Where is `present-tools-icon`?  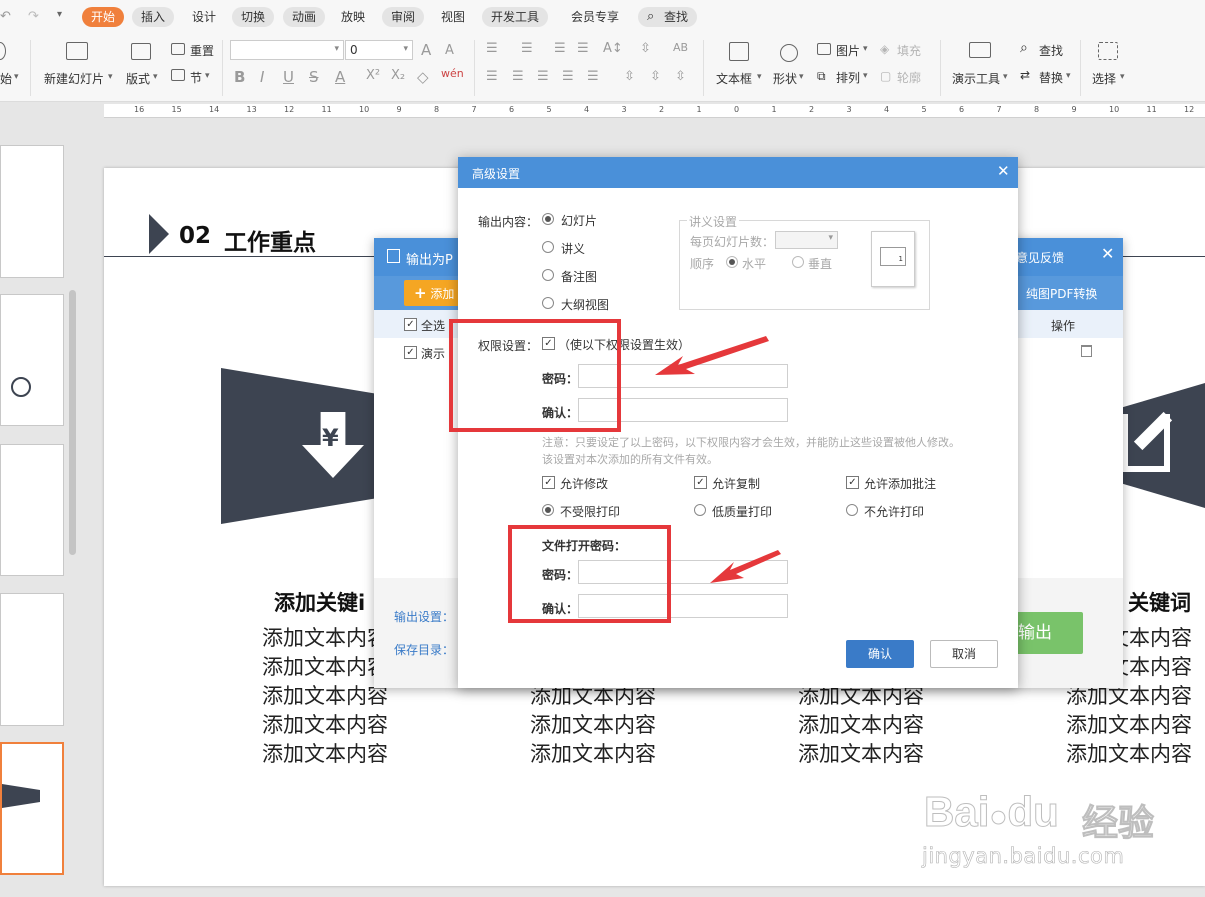 present-tools-icon is located at coordinates (980, 50).